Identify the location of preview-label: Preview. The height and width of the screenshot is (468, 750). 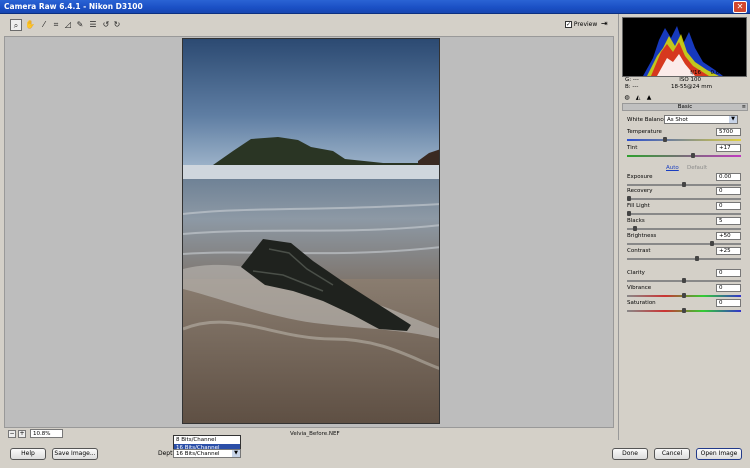
(585, 24).